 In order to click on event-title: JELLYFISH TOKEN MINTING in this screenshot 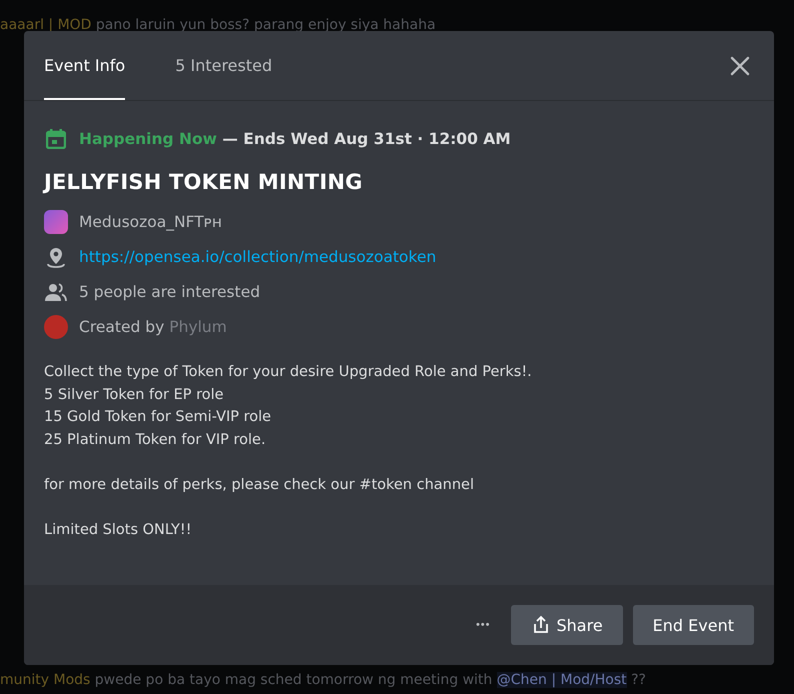, I will do `click(204, 182)`.